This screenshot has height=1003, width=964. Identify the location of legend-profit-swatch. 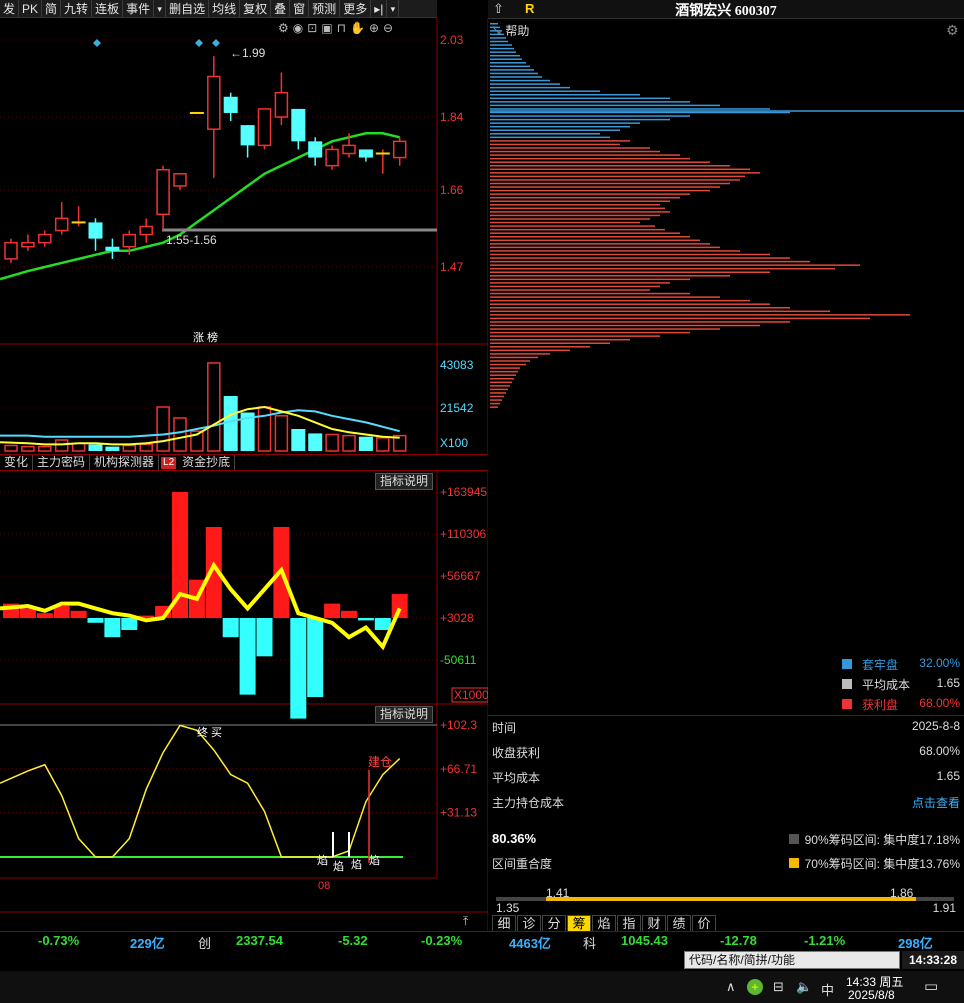
(847, 704).